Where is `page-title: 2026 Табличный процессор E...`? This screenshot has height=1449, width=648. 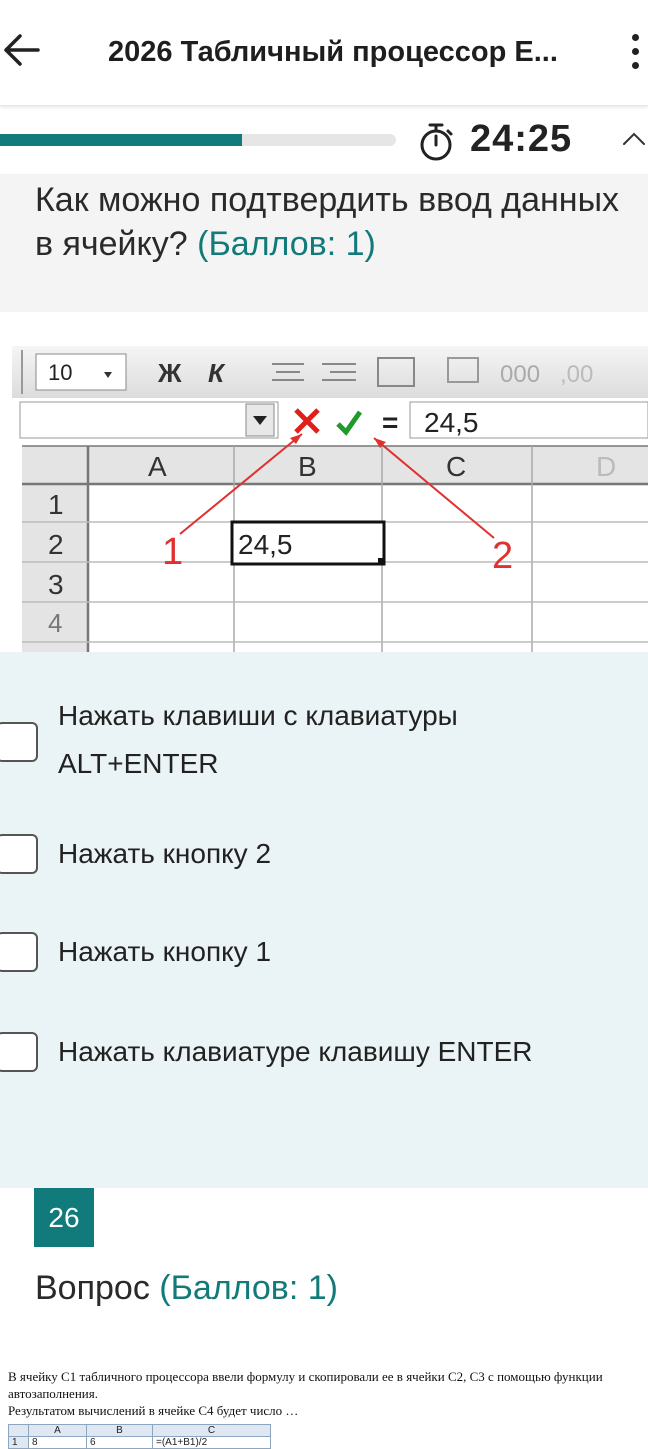 page-title: 2026 Табличный процессор E... is located at coordinates (333, 52).